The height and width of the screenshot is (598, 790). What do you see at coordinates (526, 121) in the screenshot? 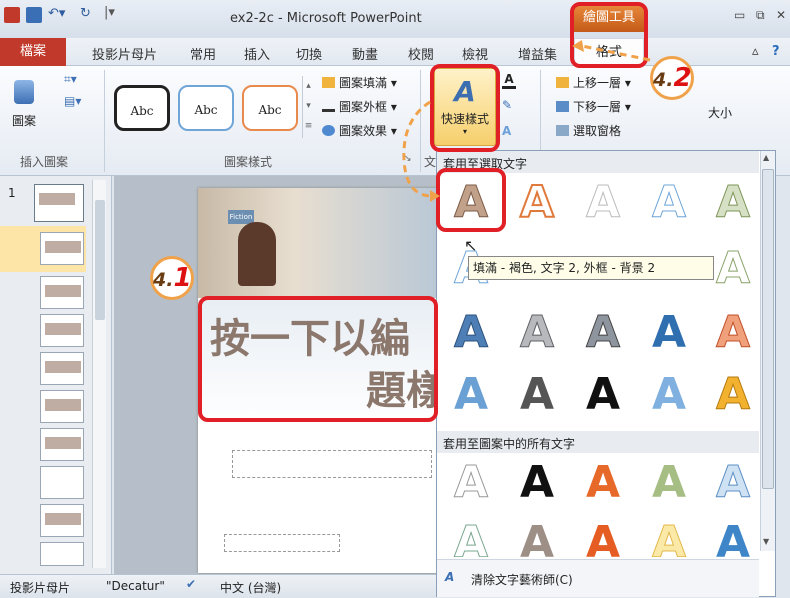
I see `annotation-arrows` at bounding box center [526, 121].